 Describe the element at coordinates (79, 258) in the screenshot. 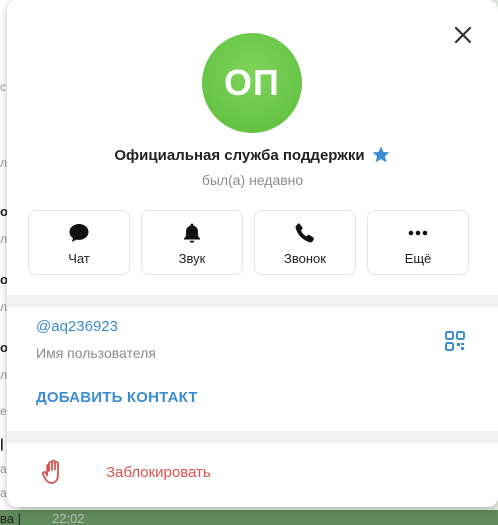

I see `chat-button-label: Чат` at that location.